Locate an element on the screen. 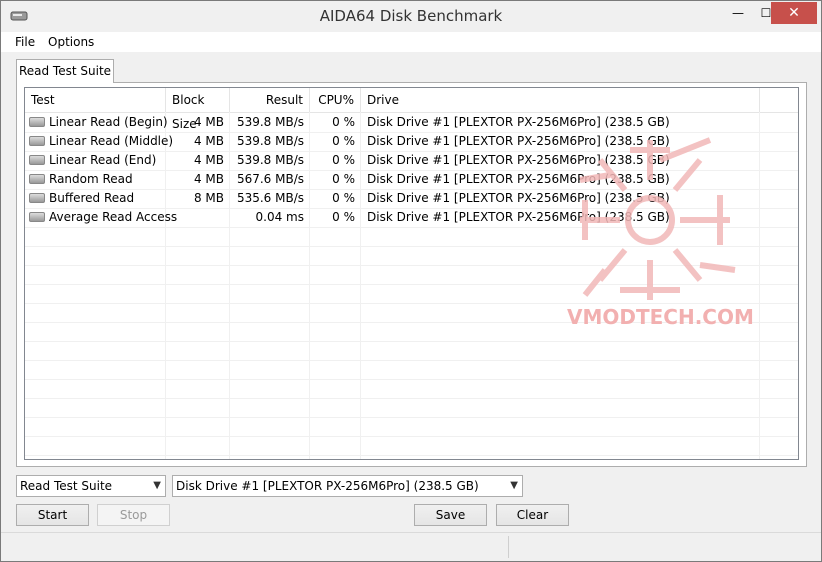  window-title: AIDA64 Disk Benchmark is located at coordinates (411, 16).